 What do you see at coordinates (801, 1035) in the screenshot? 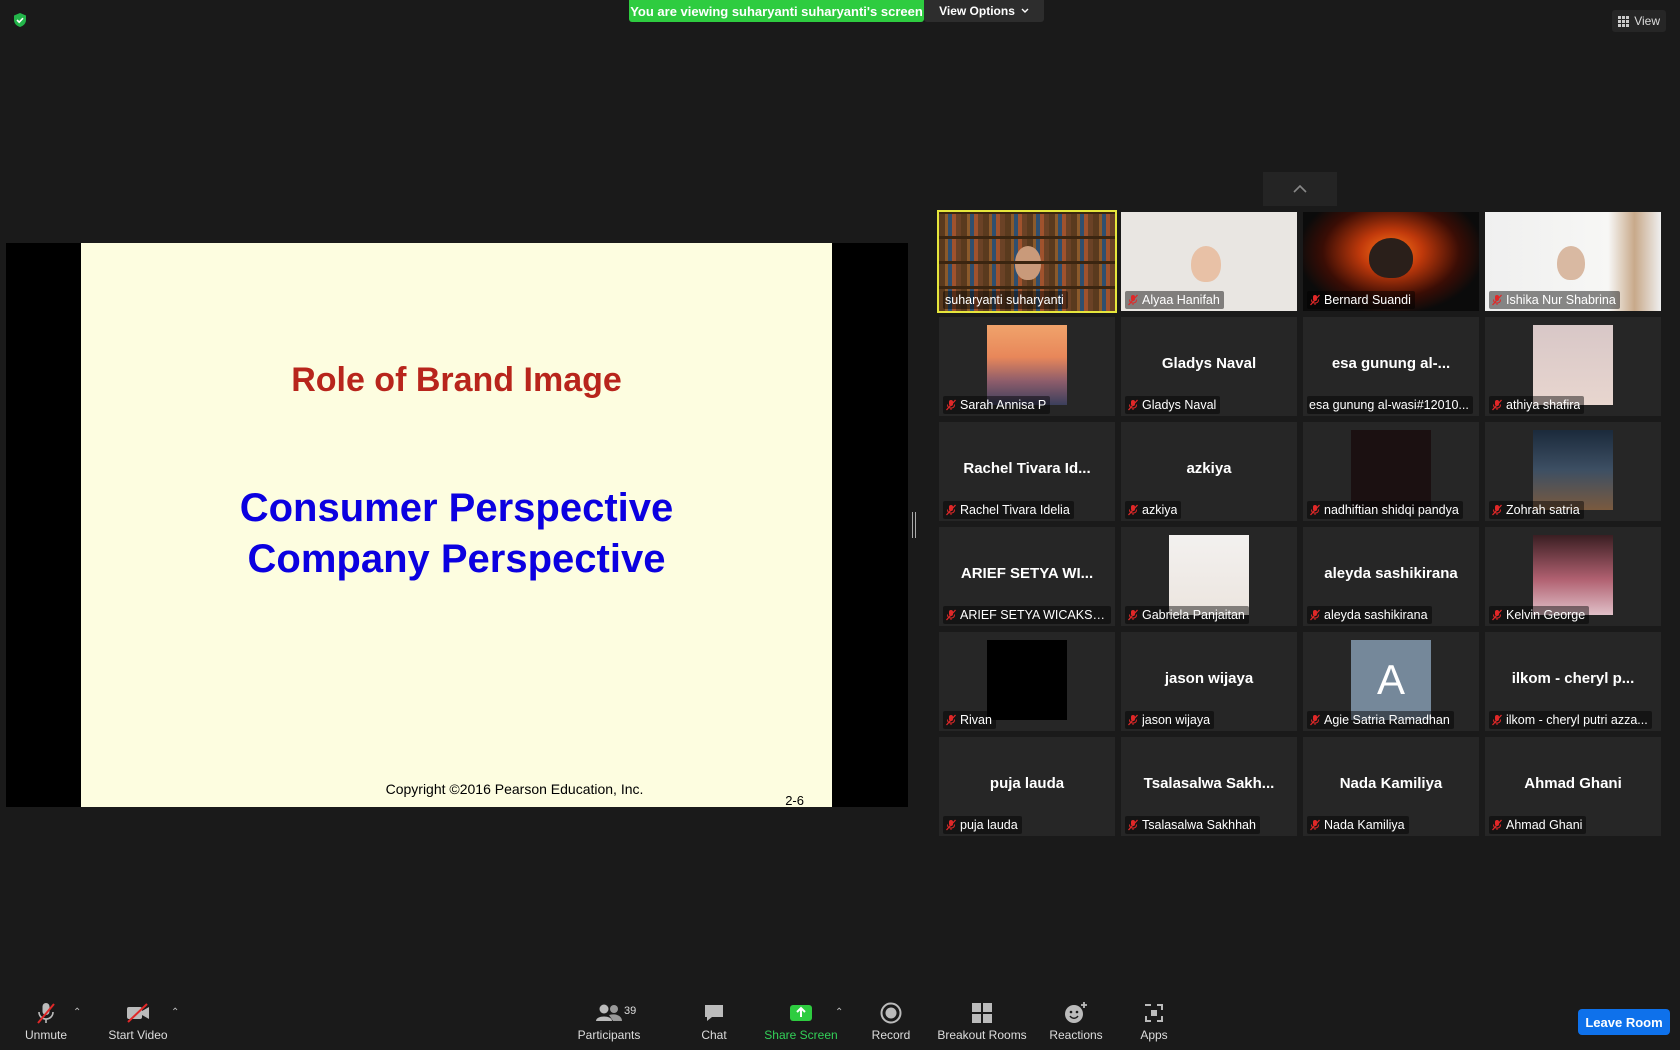
I see `share-screen-label: Share Screen` at bounding box center [801, 1035].